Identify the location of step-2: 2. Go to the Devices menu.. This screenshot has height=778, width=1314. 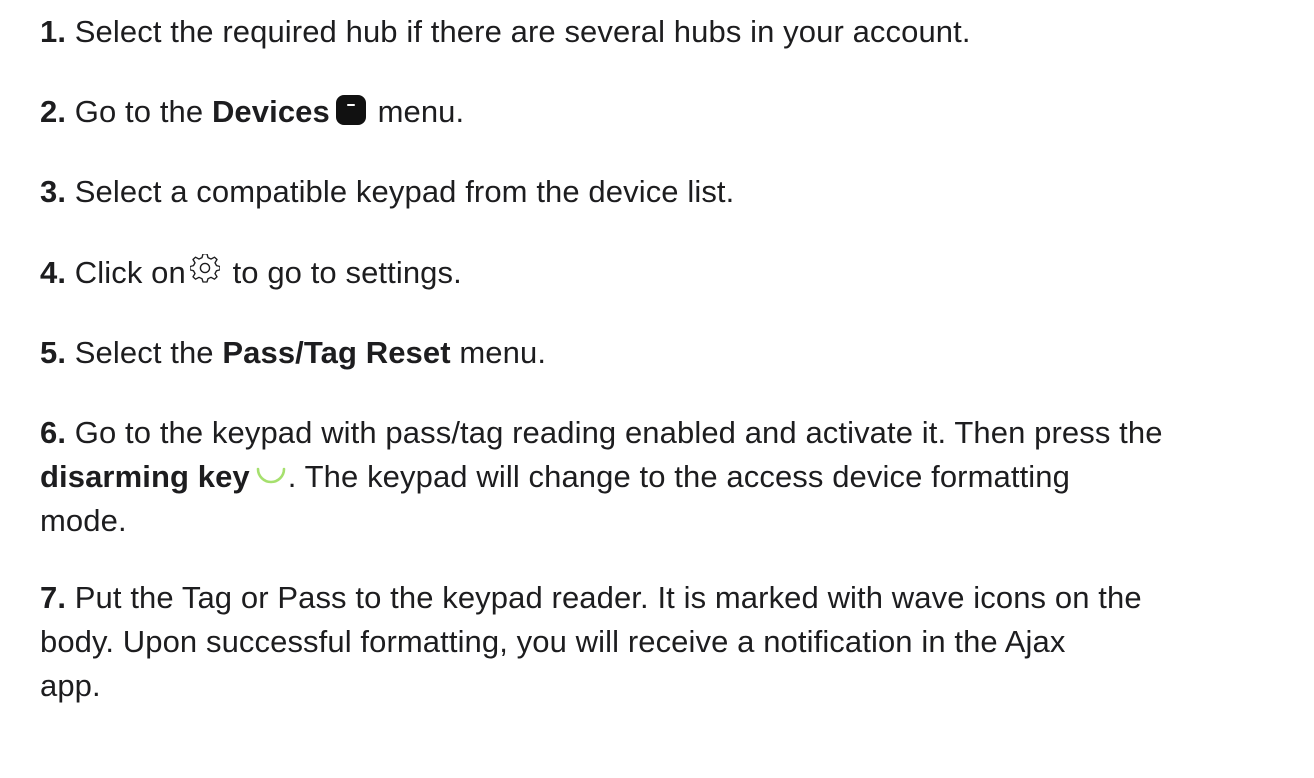
(670, 112).